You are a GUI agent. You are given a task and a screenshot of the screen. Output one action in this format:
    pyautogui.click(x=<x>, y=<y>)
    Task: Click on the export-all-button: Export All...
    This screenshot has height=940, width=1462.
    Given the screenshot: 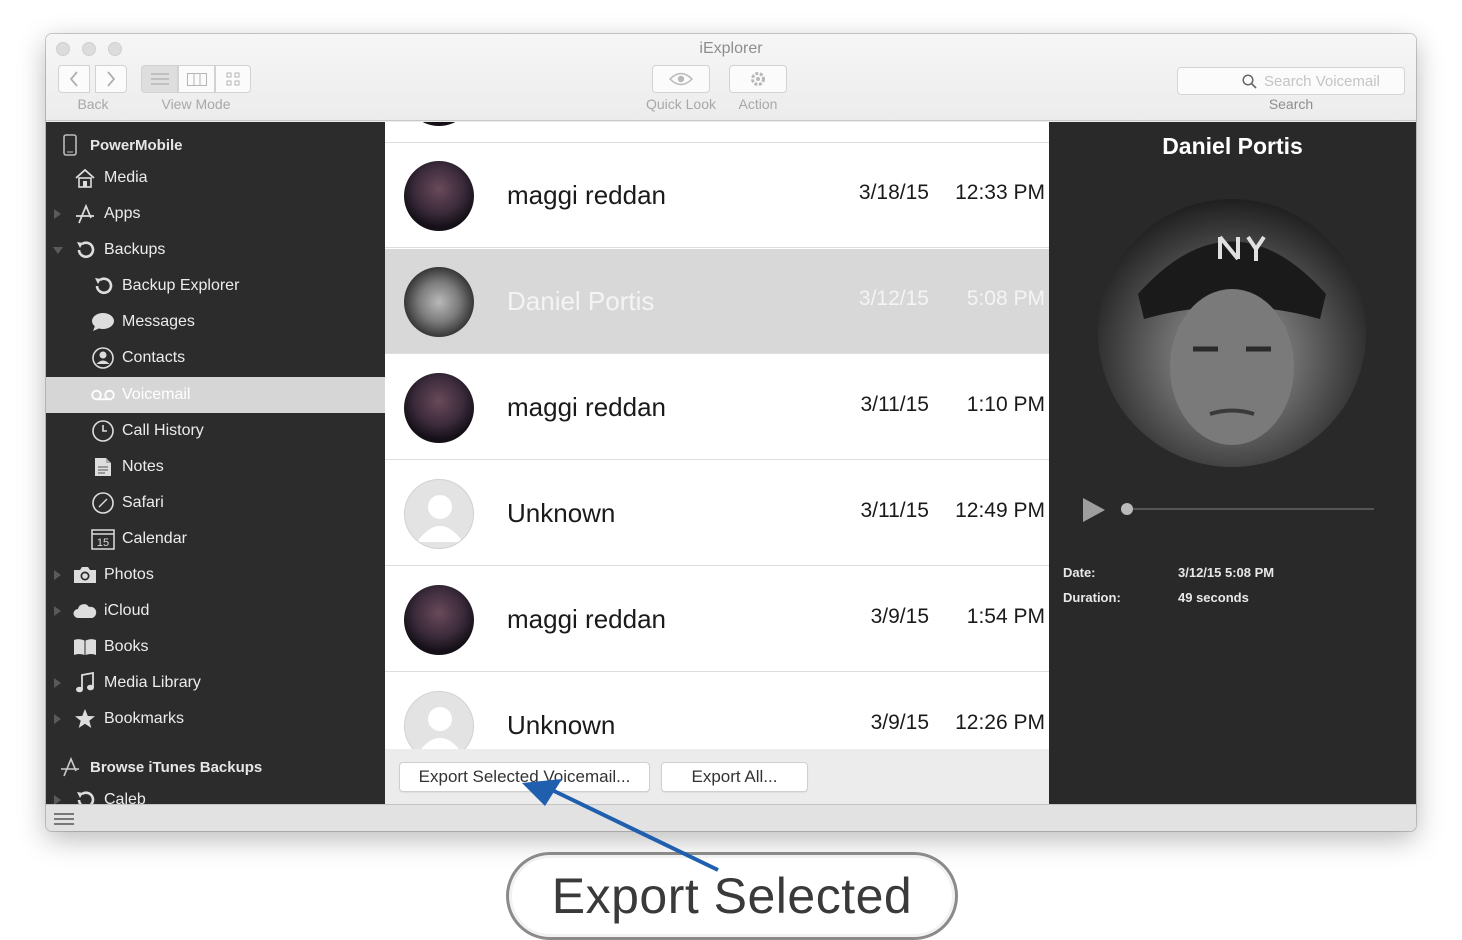 What is the action you would take?
    pyautogui.click(x=734, y=777)
    